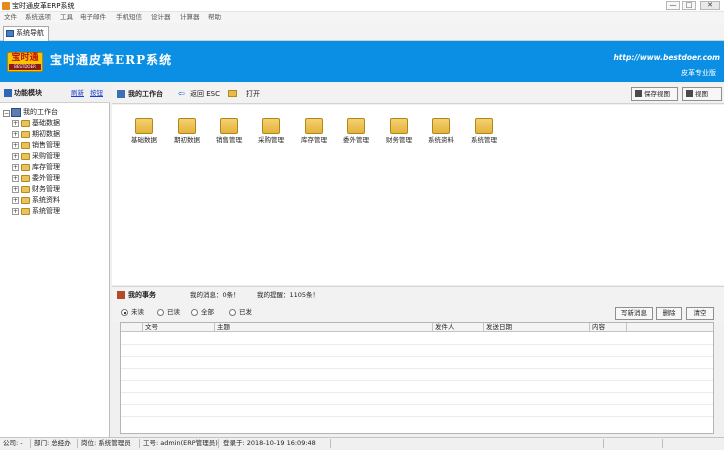 This screenshot has height=450, width=724. What do you see at coordinates (399, 140) in the screenshot?
I see `module-label: 财务管理` at bounding box center [399, 140].